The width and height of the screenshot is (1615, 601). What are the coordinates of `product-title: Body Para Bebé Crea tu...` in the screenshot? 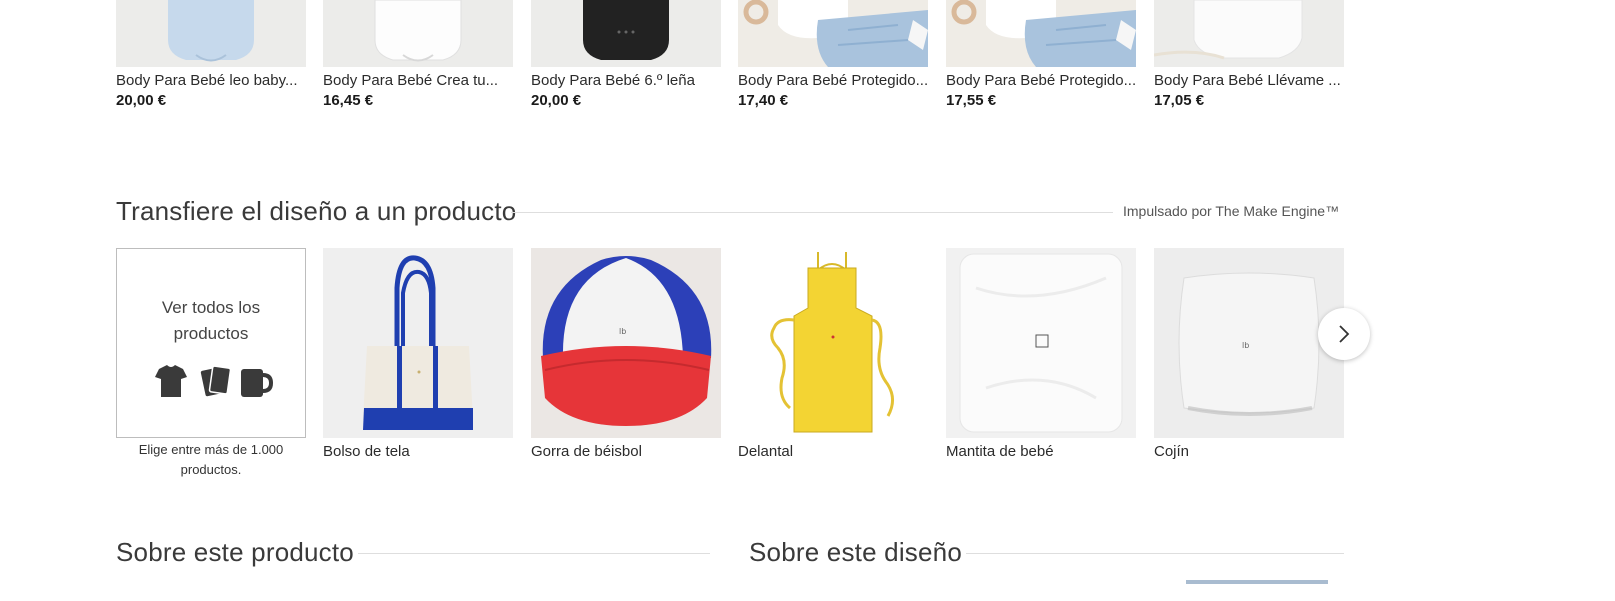 It's located at (418, 80).